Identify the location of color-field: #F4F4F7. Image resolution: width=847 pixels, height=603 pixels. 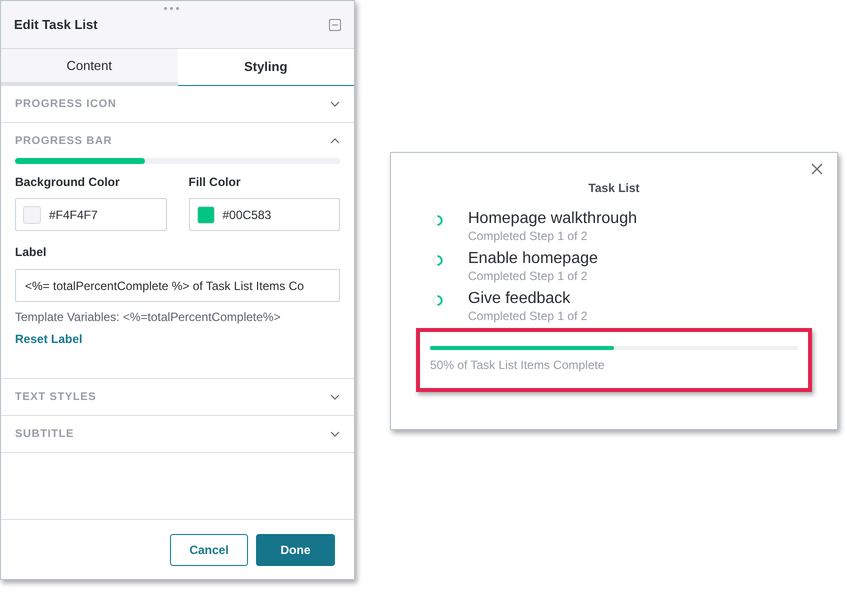
(90, 214).